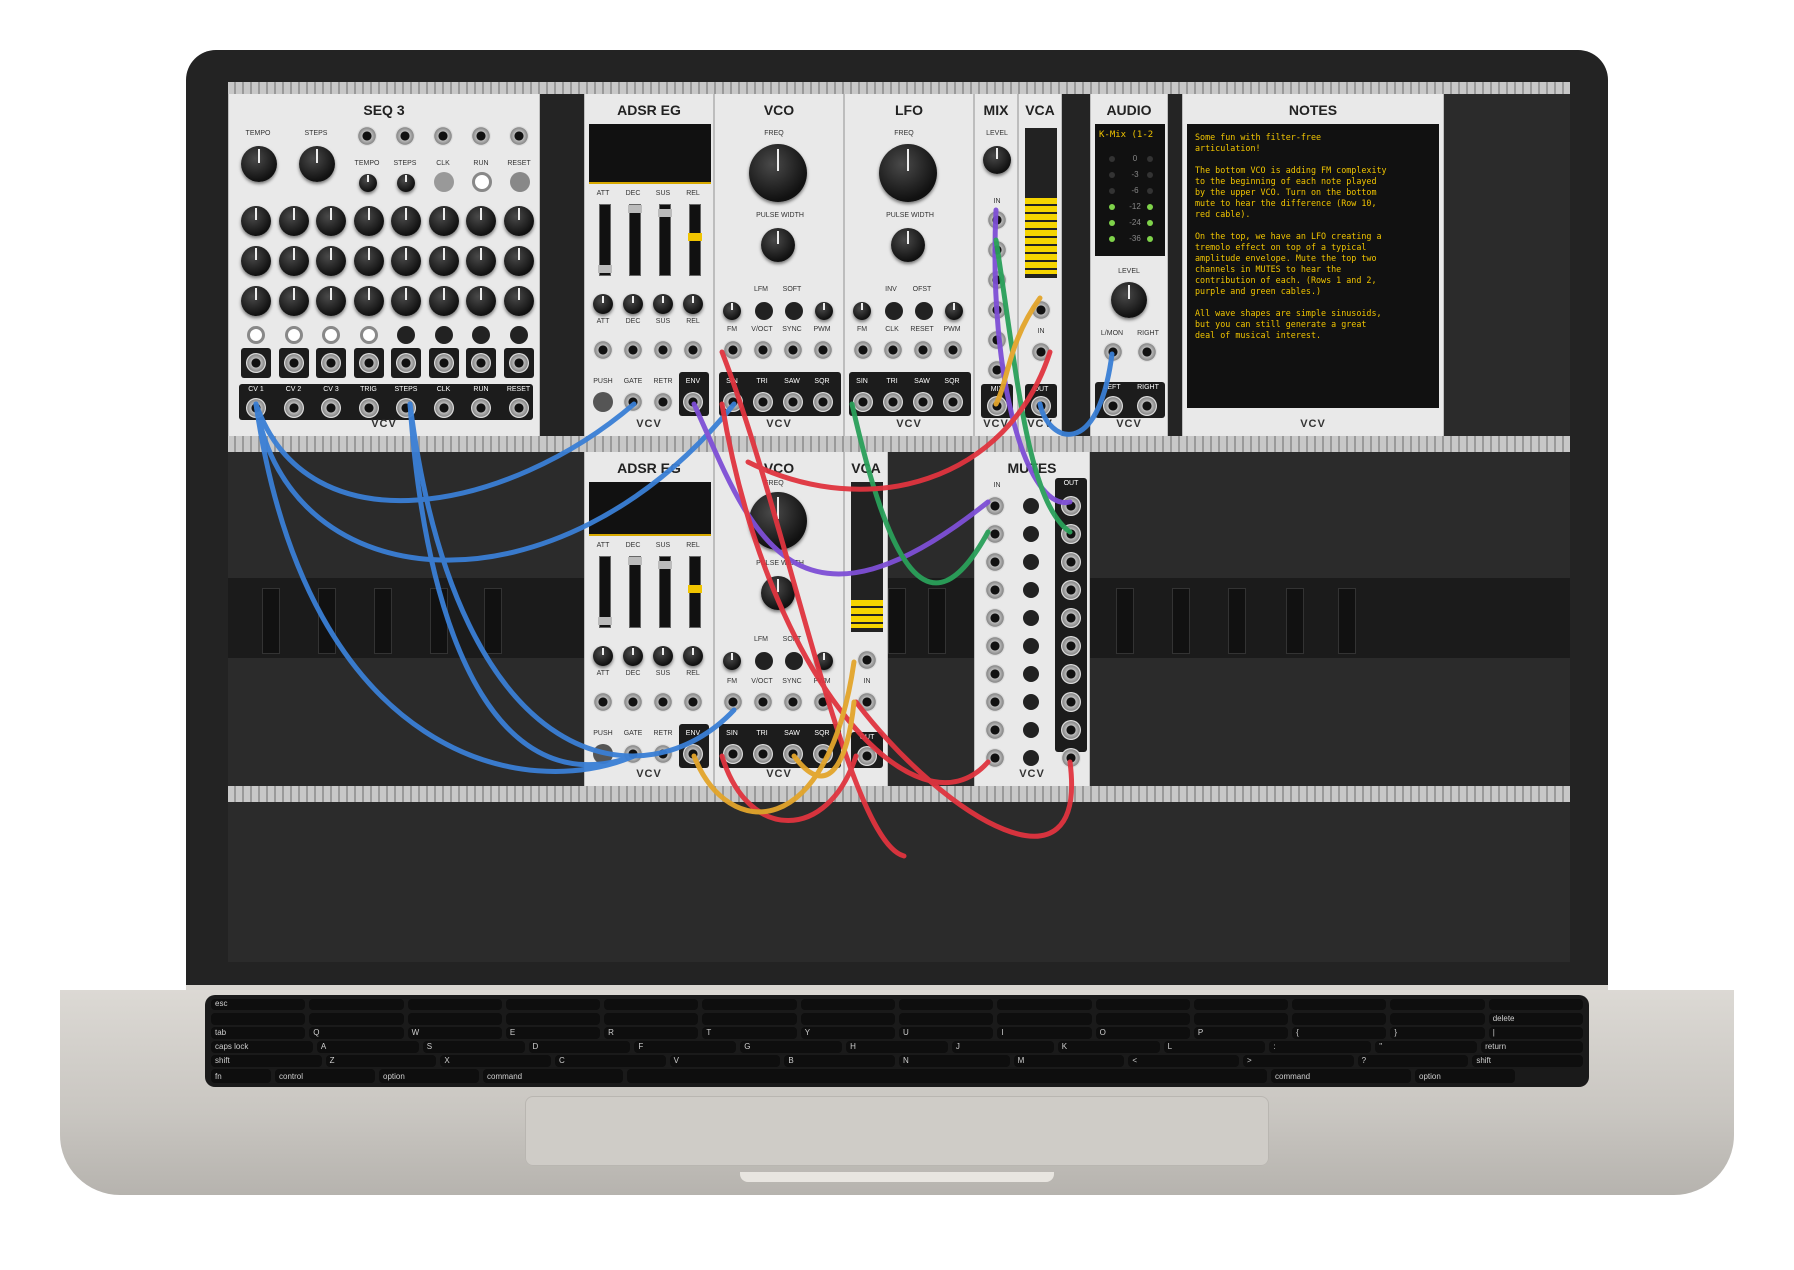 This screenshot has width=1794, height=1270. Describe the element at coordinates (791, 1047) in the screenshot. I see `keyboard-key: G` at that location.